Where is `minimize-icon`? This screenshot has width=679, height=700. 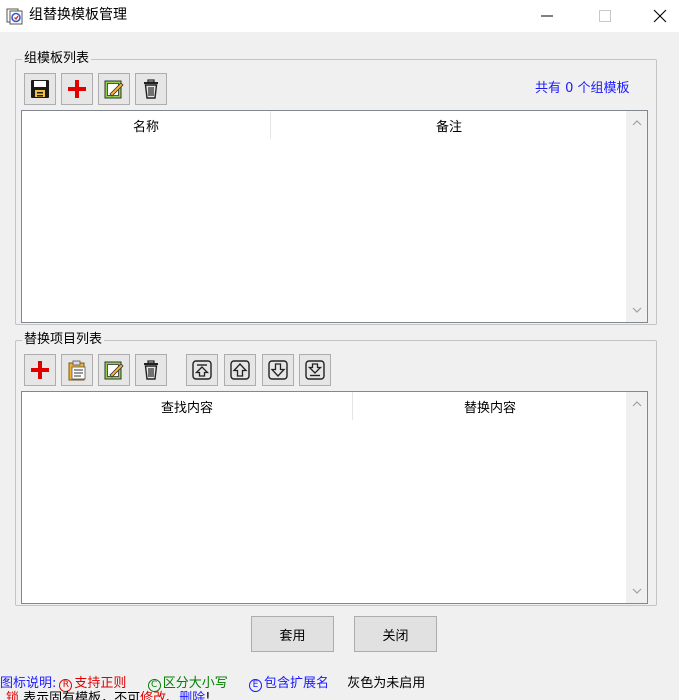 minimize-icon is located at coordinates (547, 16).